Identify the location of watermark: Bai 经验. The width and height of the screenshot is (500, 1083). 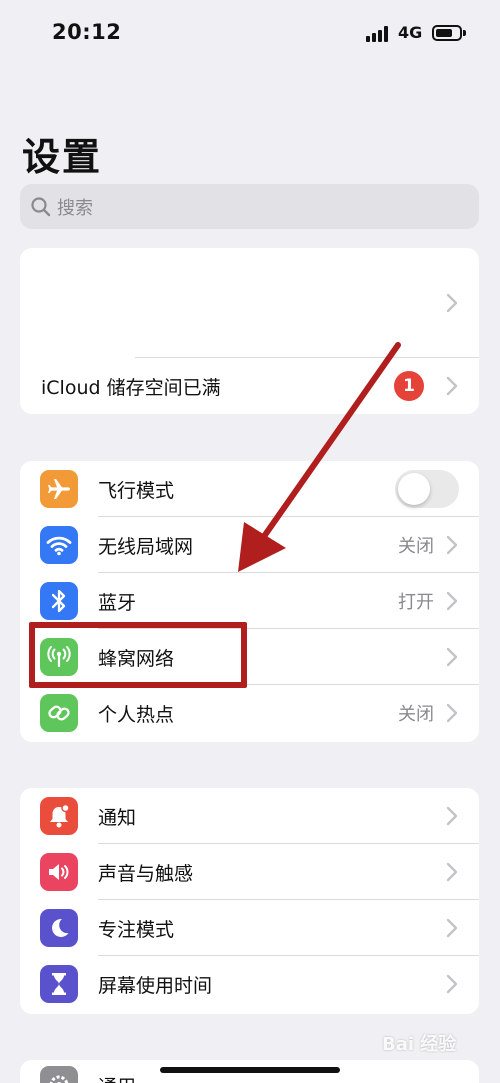
(419, 1044).